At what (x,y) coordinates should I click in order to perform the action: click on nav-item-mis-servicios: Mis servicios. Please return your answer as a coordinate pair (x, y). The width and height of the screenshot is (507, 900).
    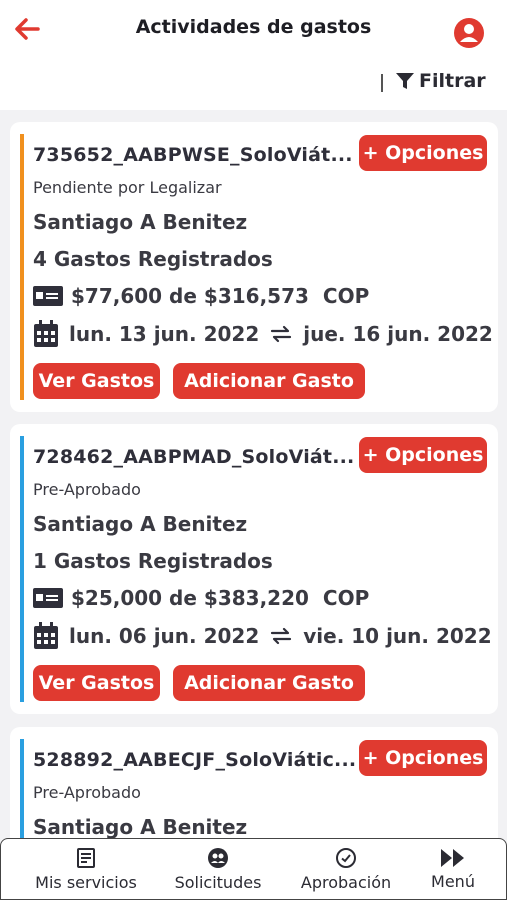
    Looking at the image, I should click on (86, 869).